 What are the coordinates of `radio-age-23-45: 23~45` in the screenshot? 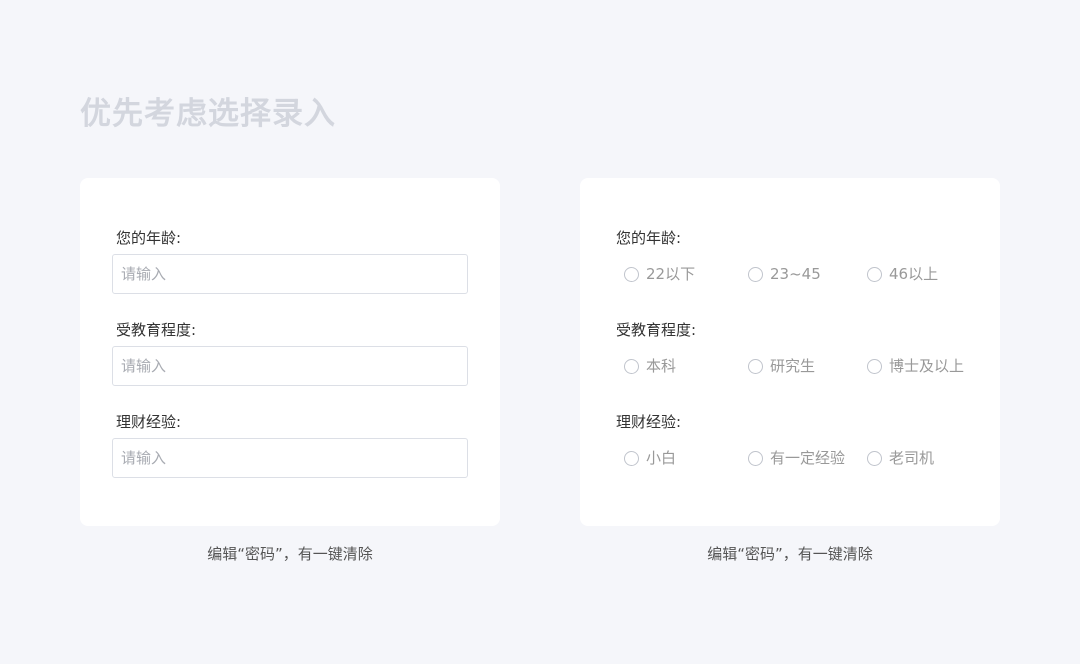 It's located at (784, 274).